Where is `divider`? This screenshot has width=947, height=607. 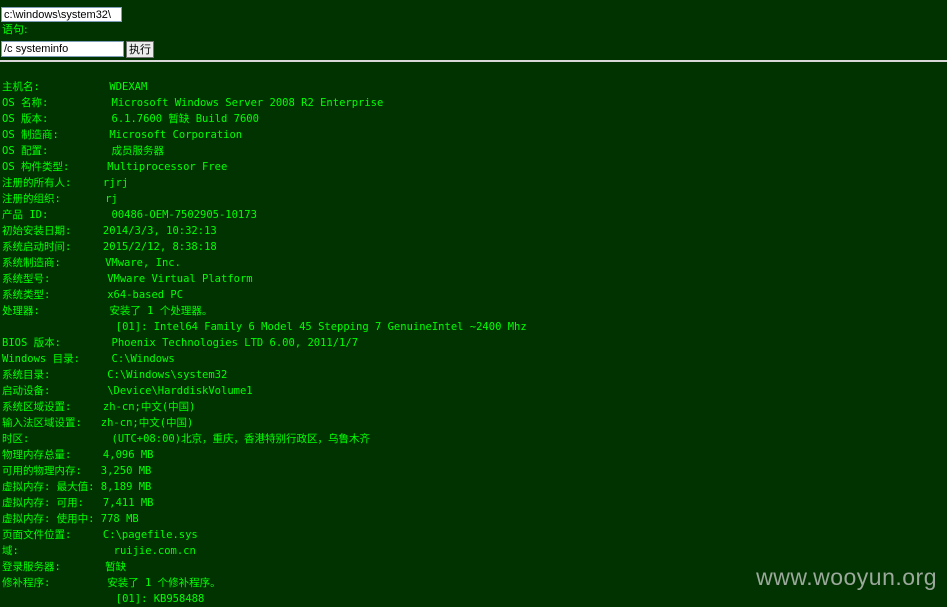
divider is located at coordinates (473, 61).